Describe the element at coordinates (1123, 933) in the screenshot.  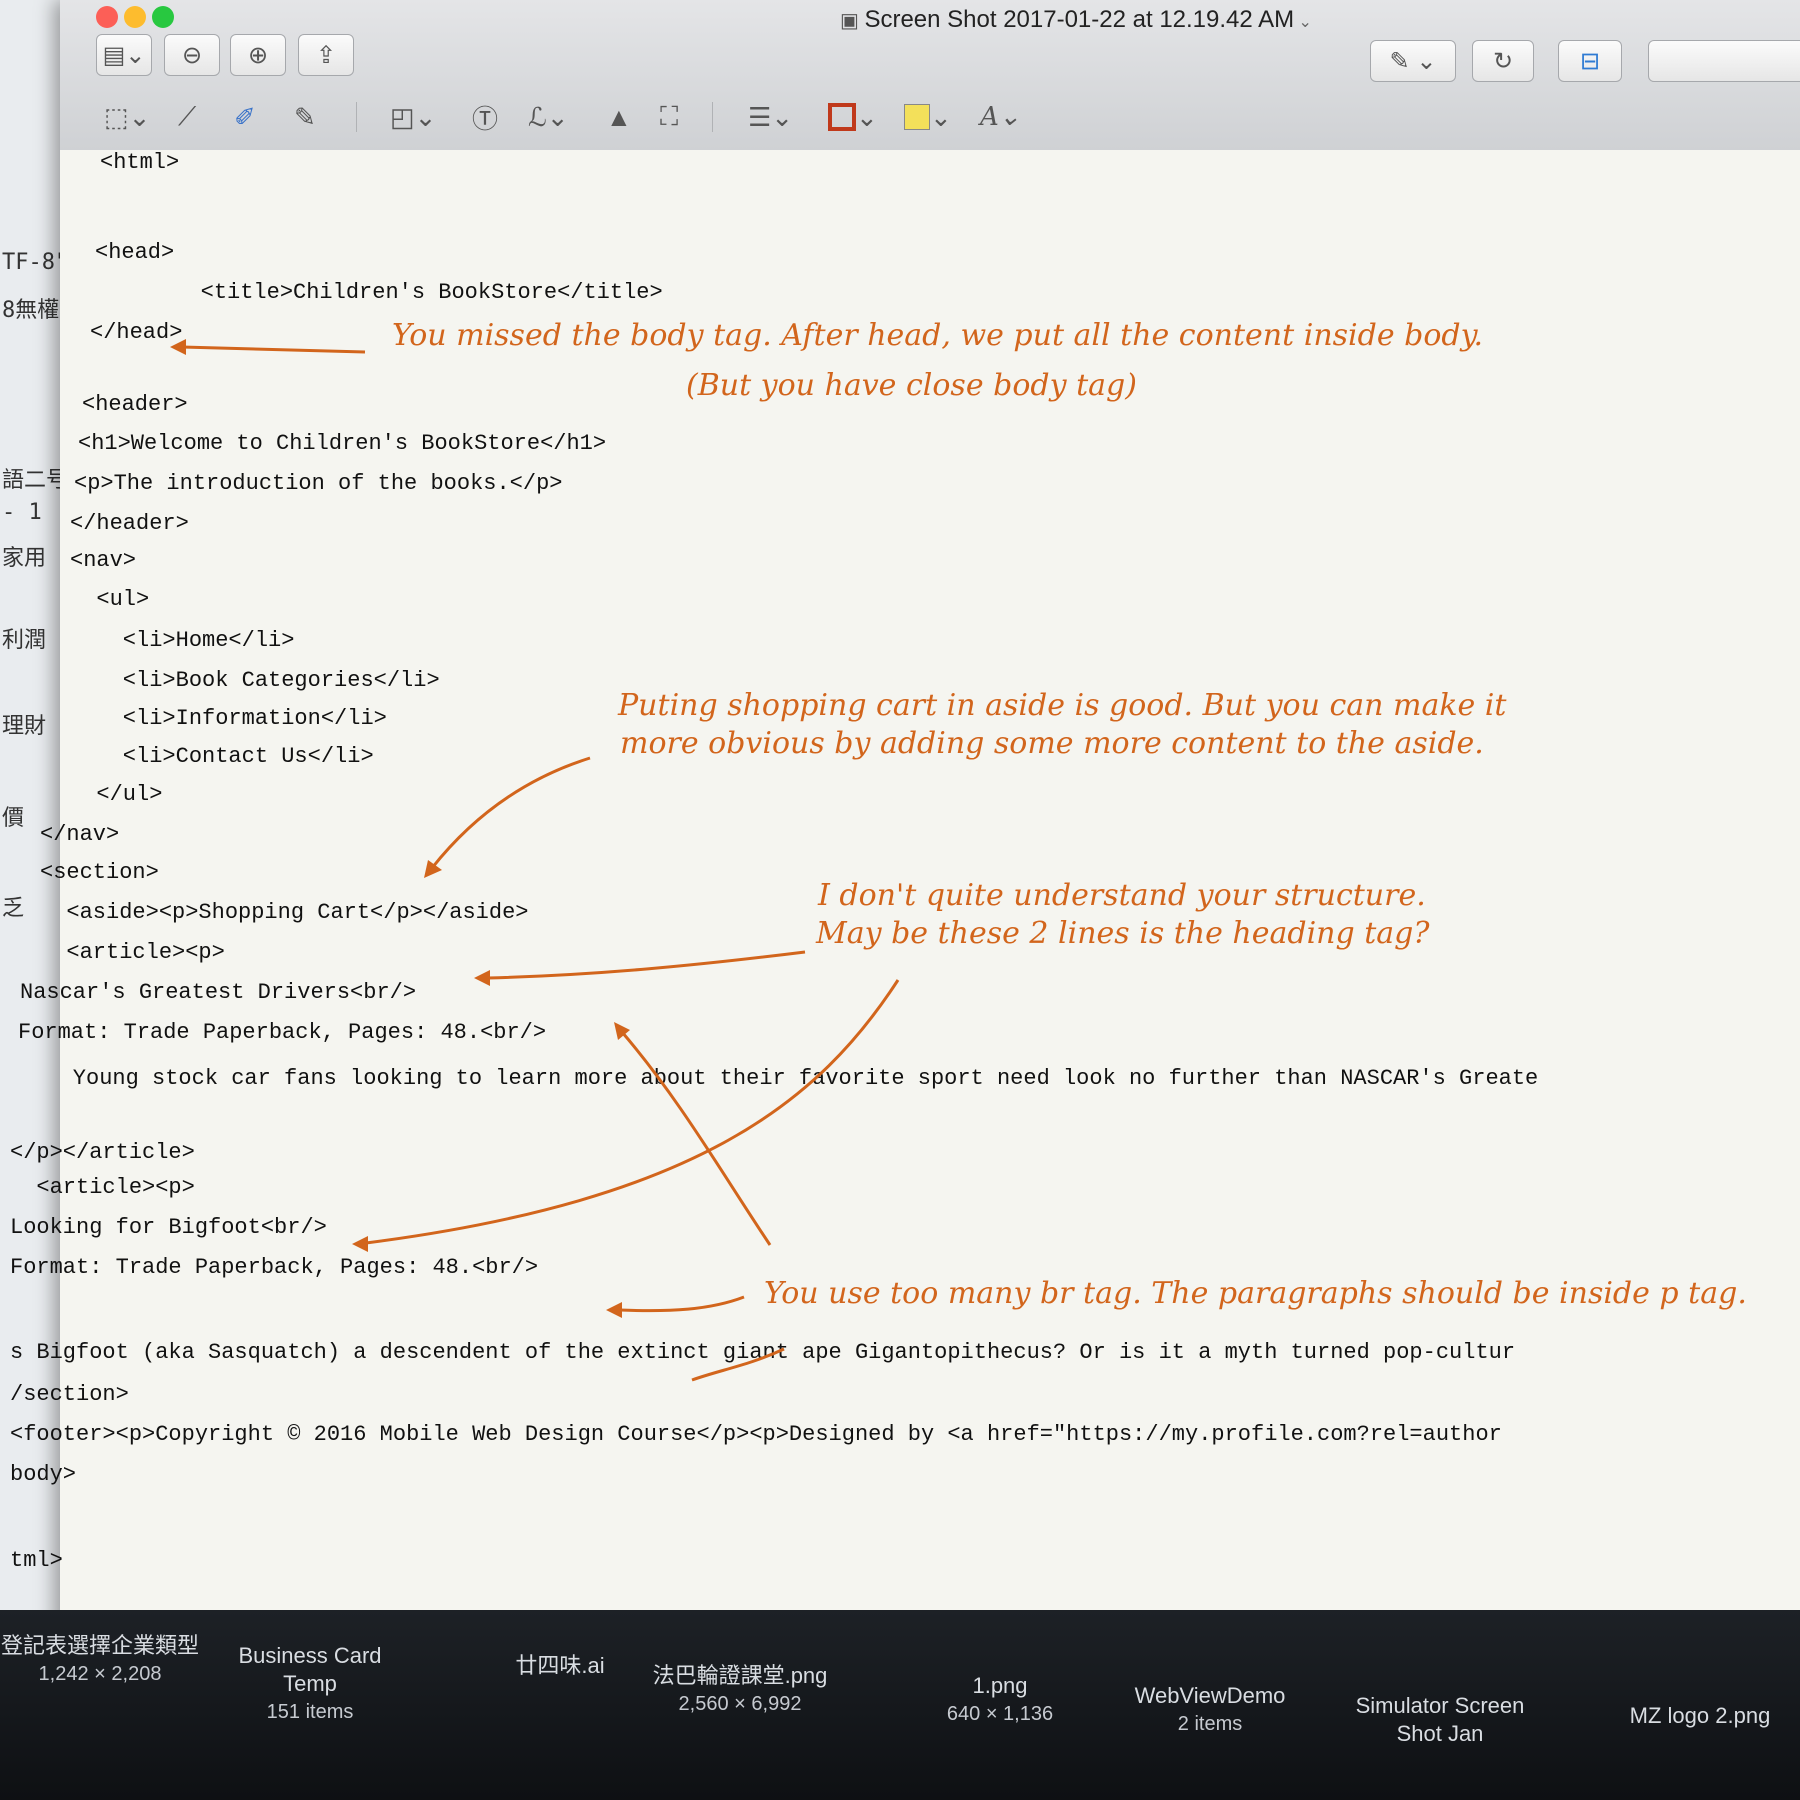
I see `annotation-note: May be these 2 lines is the heading tag?` at that location.